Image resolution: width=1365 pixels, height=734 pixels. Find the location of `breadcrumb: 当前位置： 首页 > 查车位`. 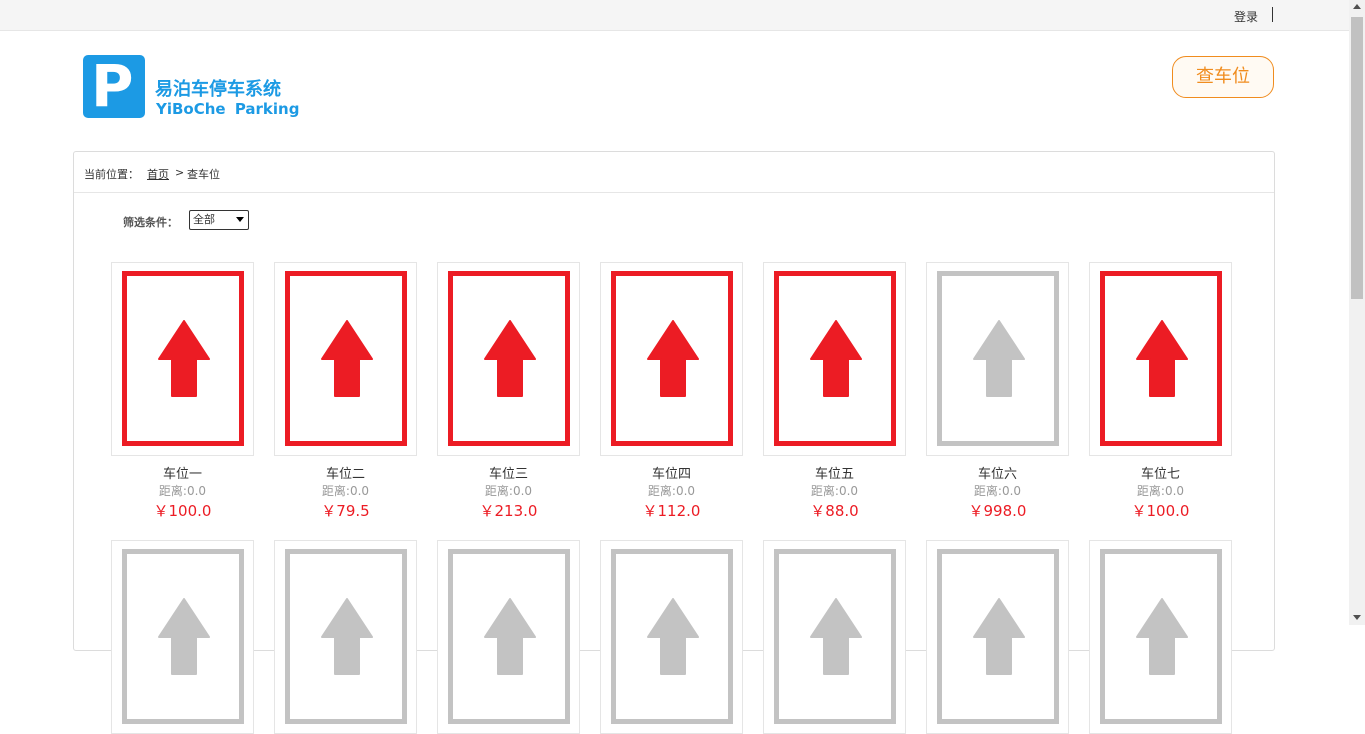

breadcrumb: 当前位置： 首页 > 查车位 is located at coordinates (674, 172).